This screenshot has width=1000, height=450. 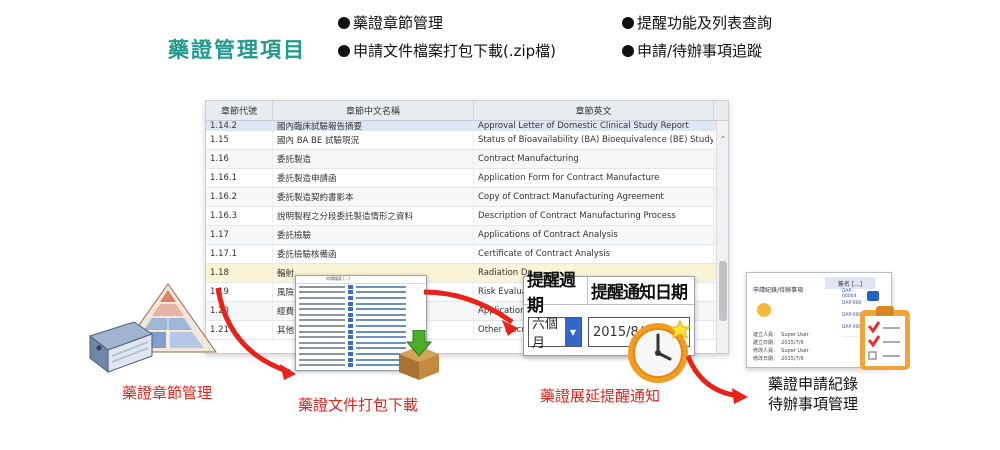 What do you see at coordinates (239, 235) in the screenshot?
I see `cell-code: 1.17` at bounding box center [239, 235].